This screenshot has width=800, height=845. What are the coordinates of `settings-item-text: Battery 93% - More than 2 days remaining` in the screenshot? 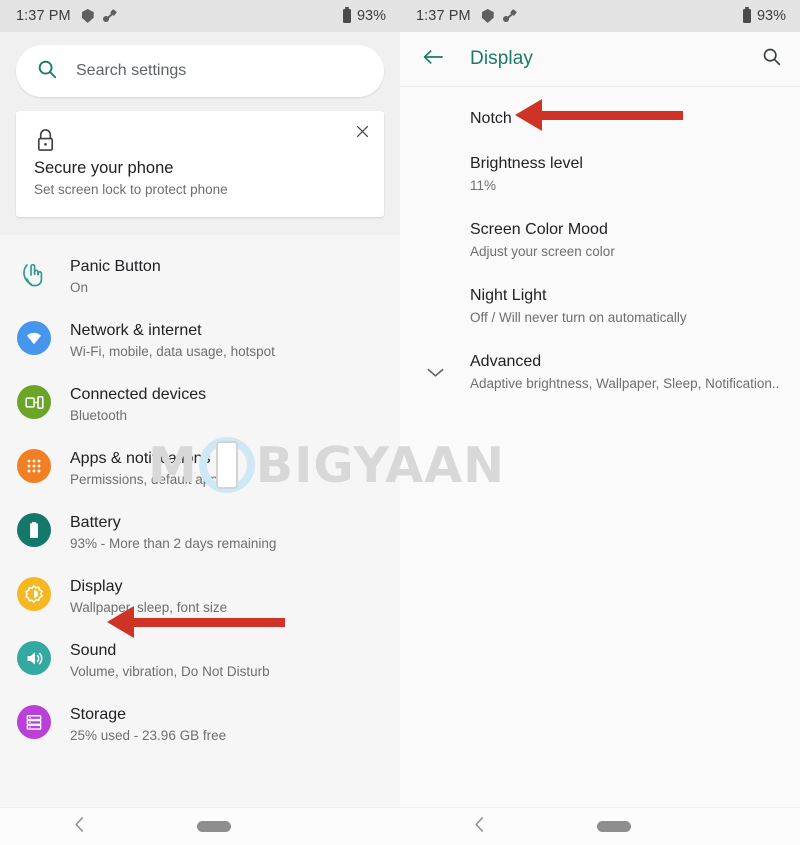 It's located at (173, 532).